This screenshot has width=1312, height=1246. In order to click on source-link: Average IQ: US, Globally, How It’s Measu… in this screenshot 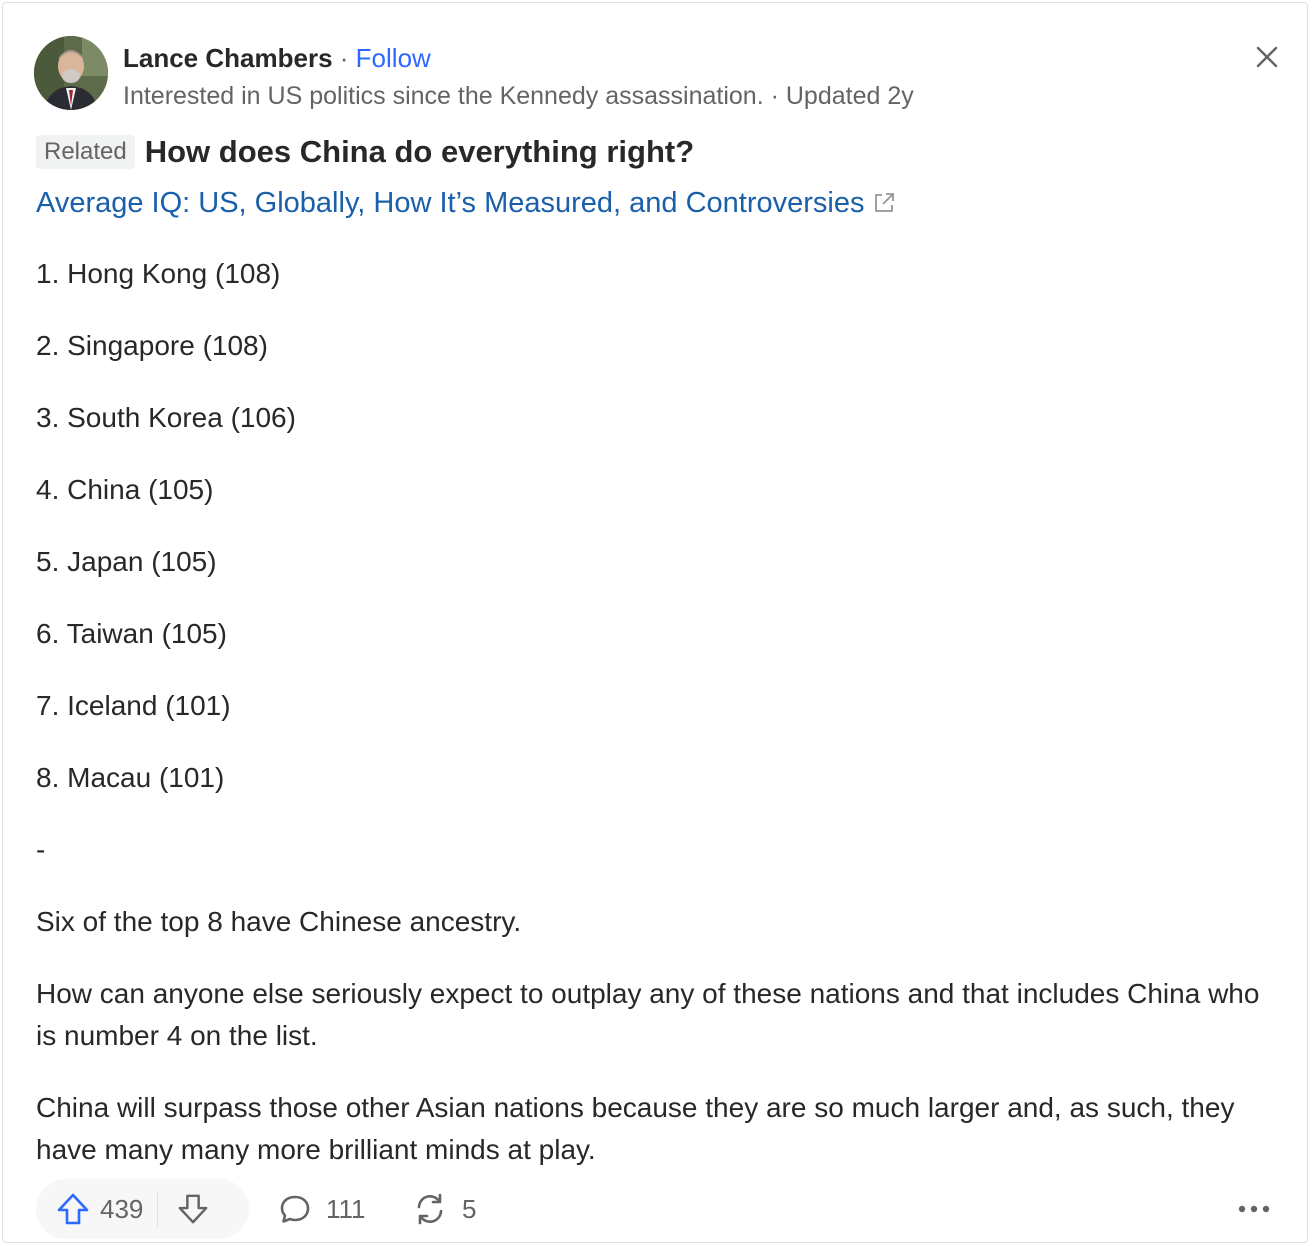, I will do `click(466, 203)`.